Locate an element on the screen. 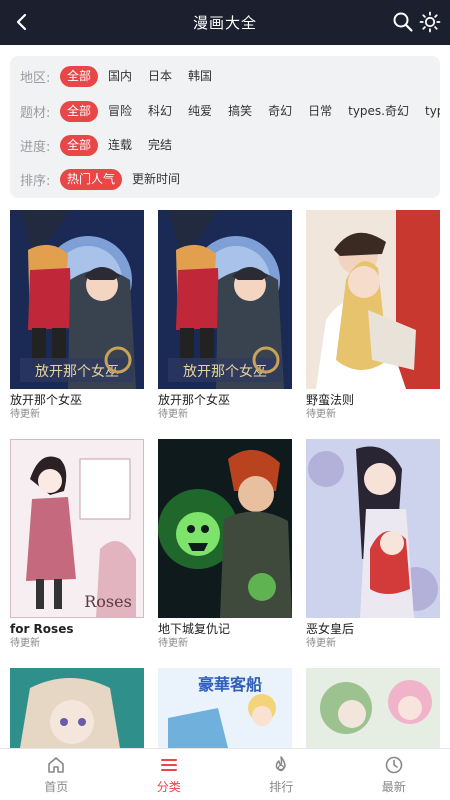 This screenshot has width=450, height=800. filter-option: 冒险 is located at coordinates (120, 111).